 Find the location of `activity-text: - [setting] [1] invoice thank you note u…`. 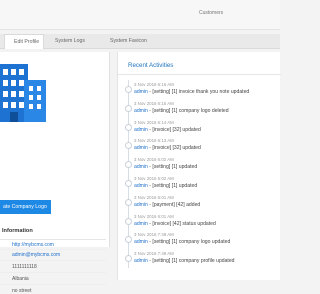

activity-text: - [setting] [1] invoice thank you note u… is located at coordinates (198, 92).